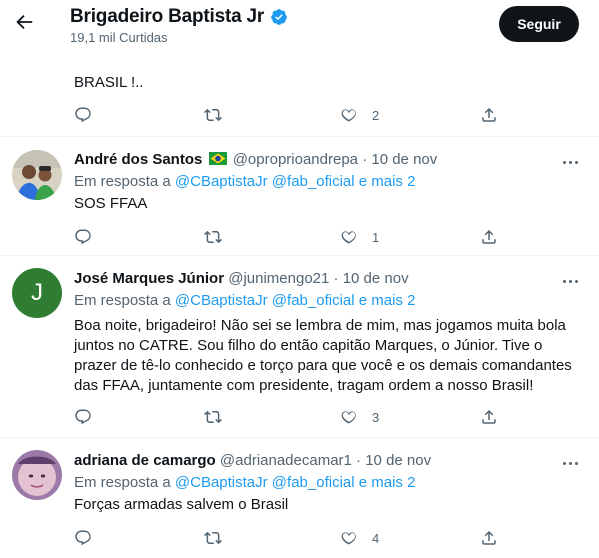  I want to click on tweet-text: Forças armadas salvem o Brasil, so click(181, 504).